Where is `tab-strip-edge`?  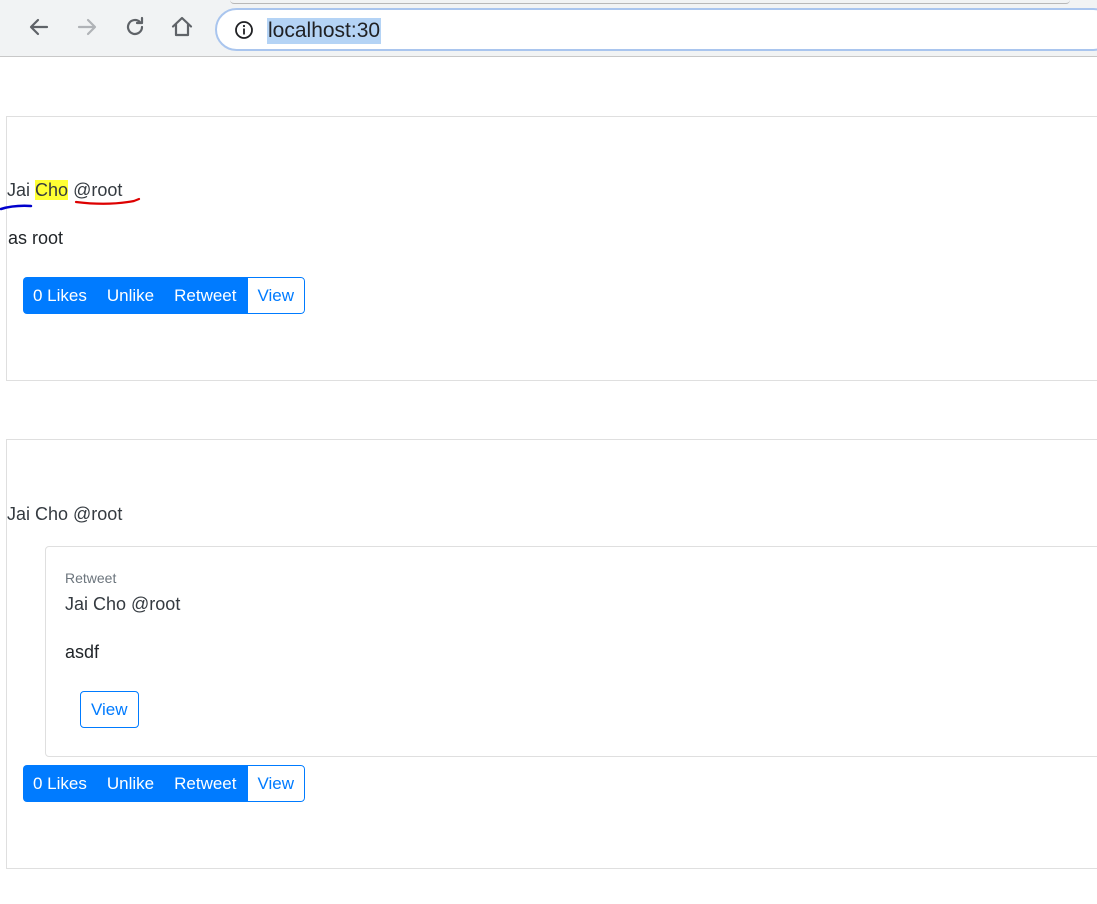
tab-strip-edge is located at coordinates (650, 2).